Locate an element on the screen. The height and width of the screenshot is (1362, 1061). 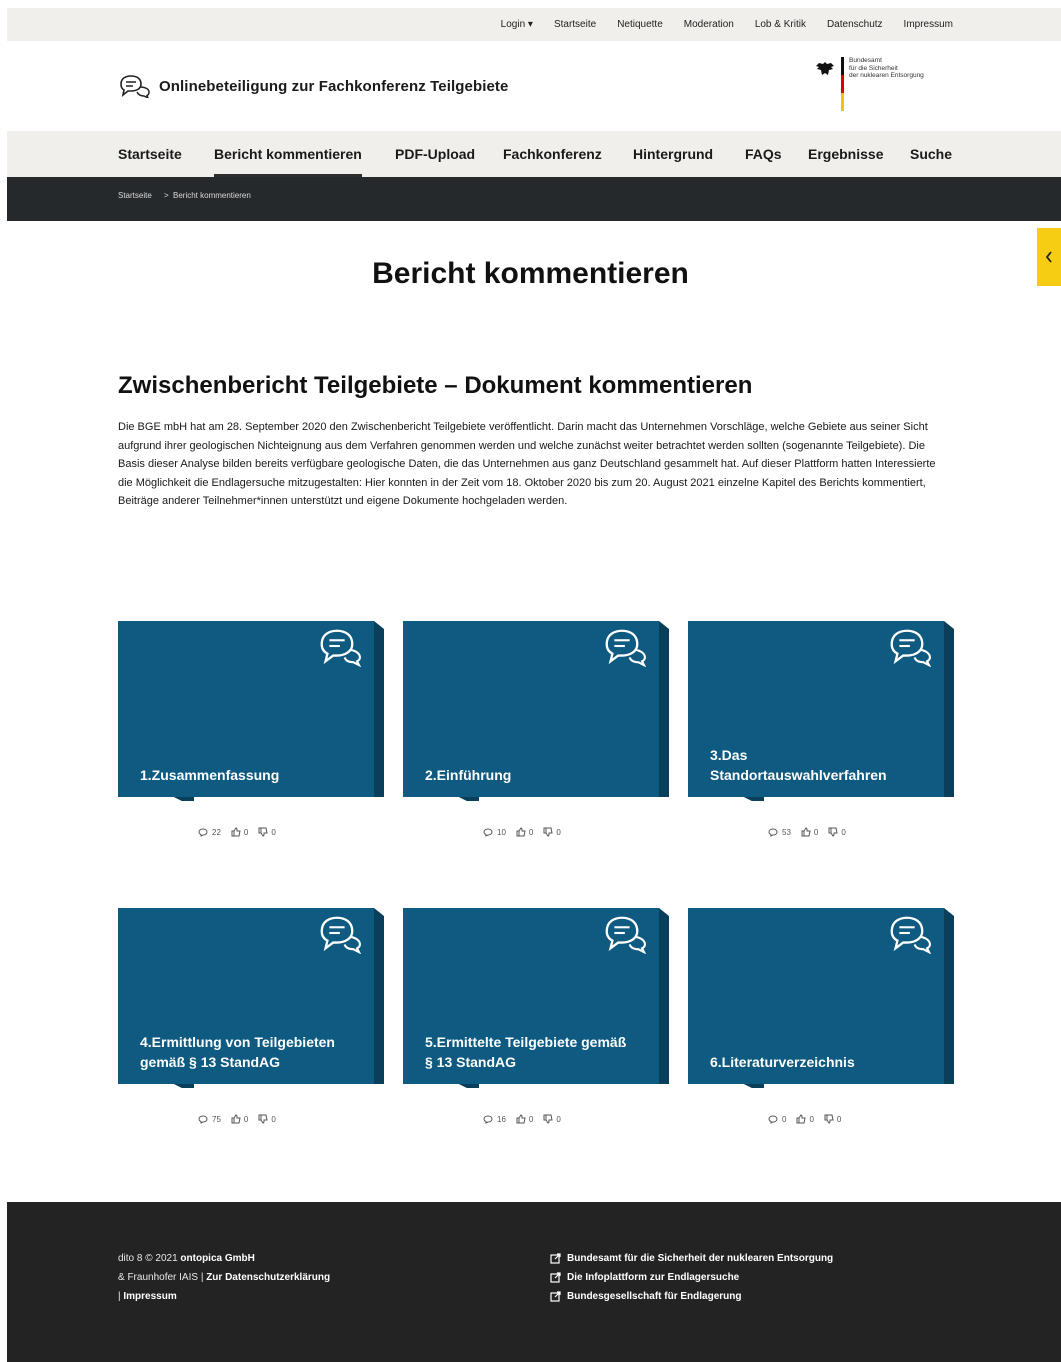
comment-count-value: 22 is located at coordinates (216, 832).